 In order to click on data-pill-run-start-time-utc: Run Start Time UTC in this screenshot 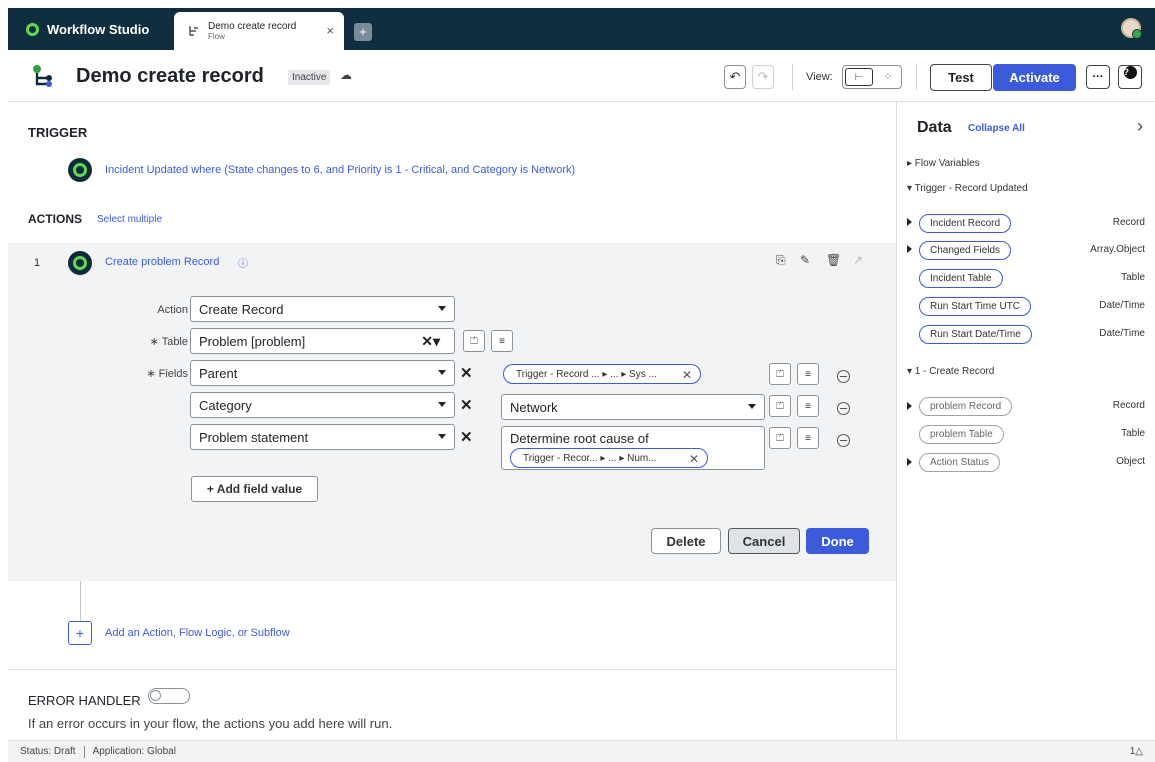, I will do `click(975, 306)`.